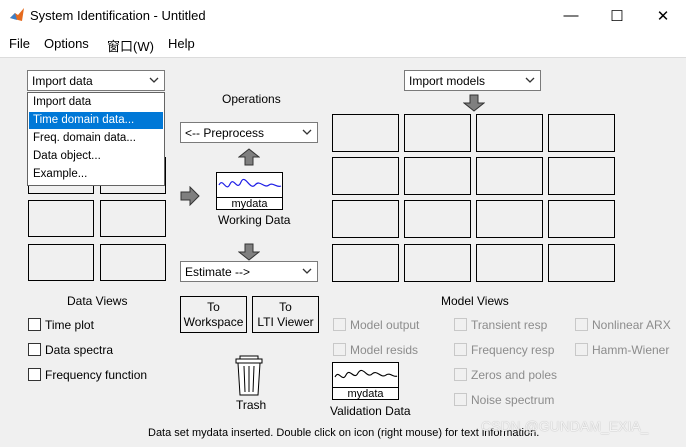 Image resolution: width=686 pixels, height=447 pixels. Describe the element at coordinates (385, 325) in the screenshot. I see `model-output-label: Model output` at that location.